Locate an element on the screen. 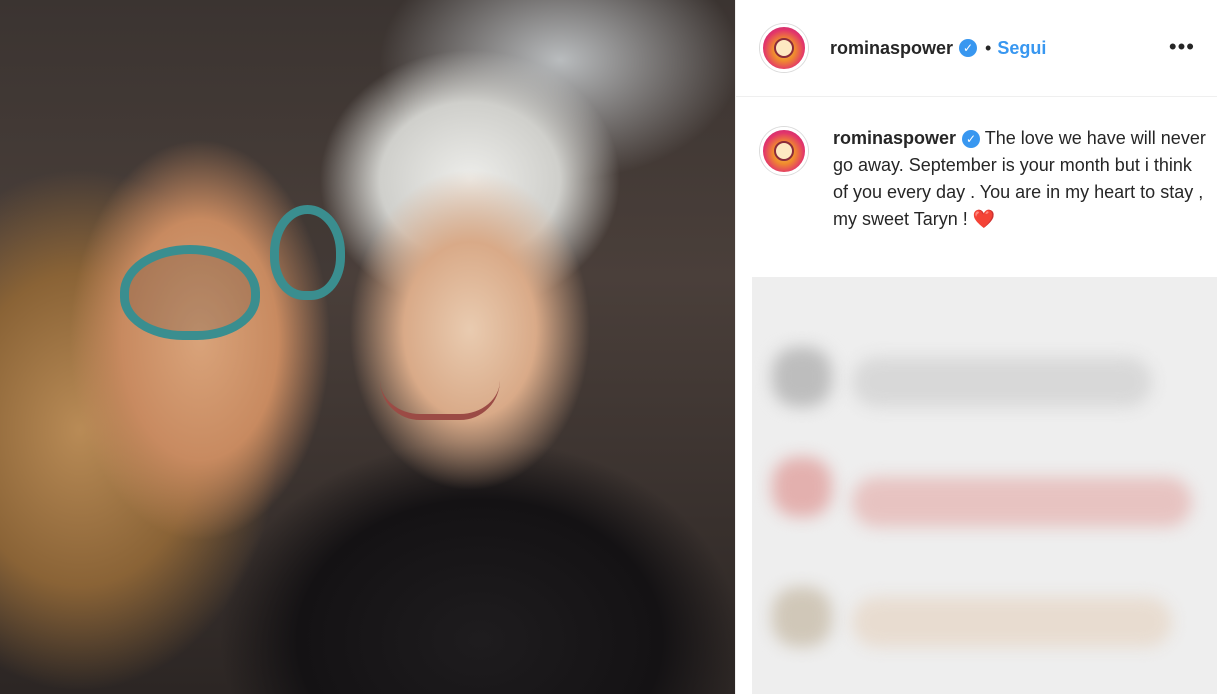  caption-avatar is located at coordinates (784, 151).